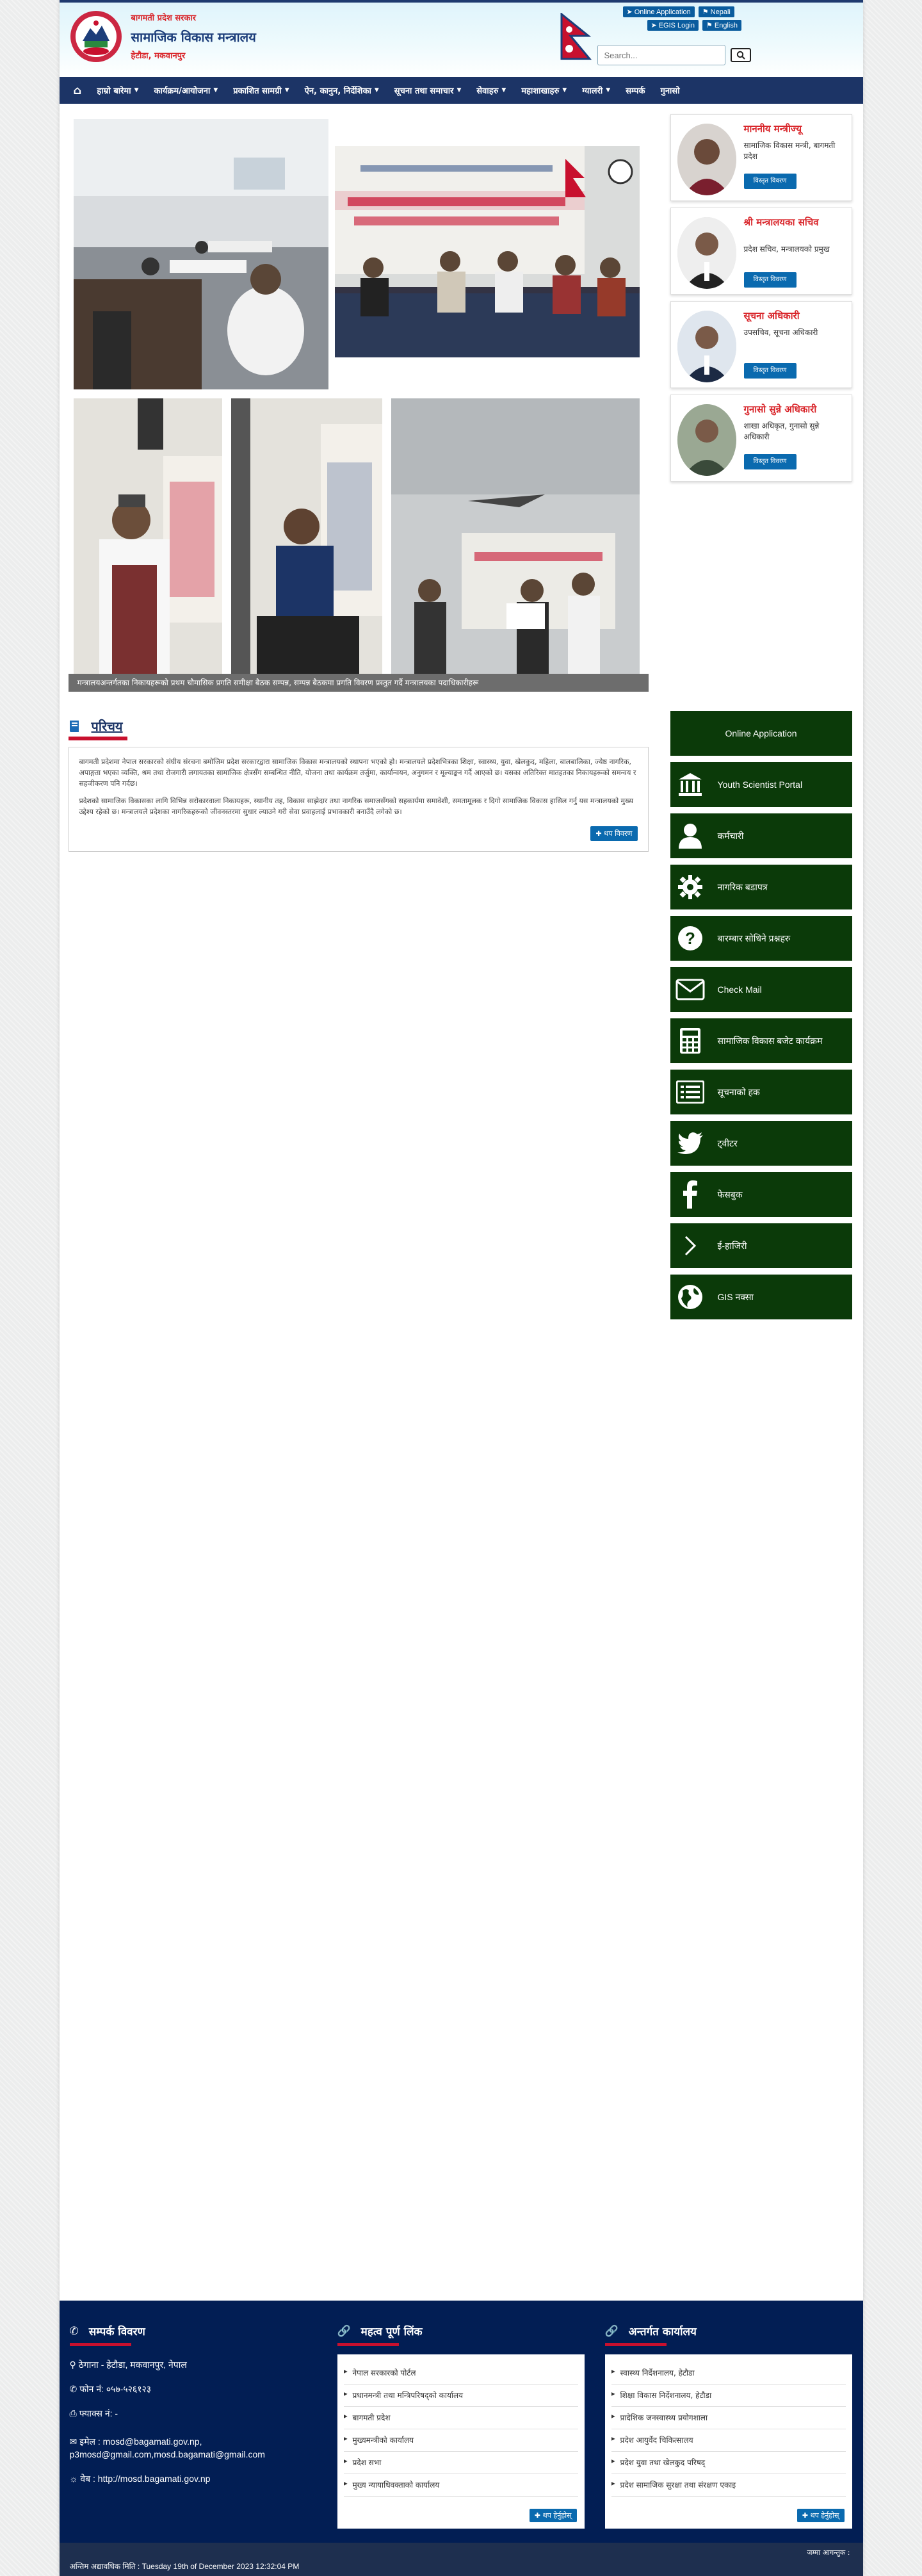  I want to click on meeting-hall-photo, so click(200, 254).